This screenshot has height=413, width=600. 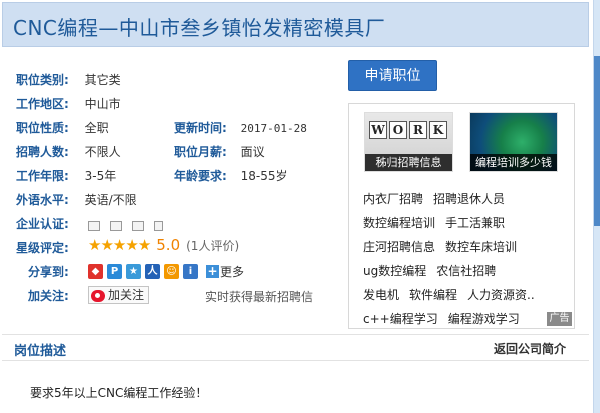 What do you see at coordinates (130, 225) in the screenshot?
I see `certification-icons` at bounding box center [130, 225].